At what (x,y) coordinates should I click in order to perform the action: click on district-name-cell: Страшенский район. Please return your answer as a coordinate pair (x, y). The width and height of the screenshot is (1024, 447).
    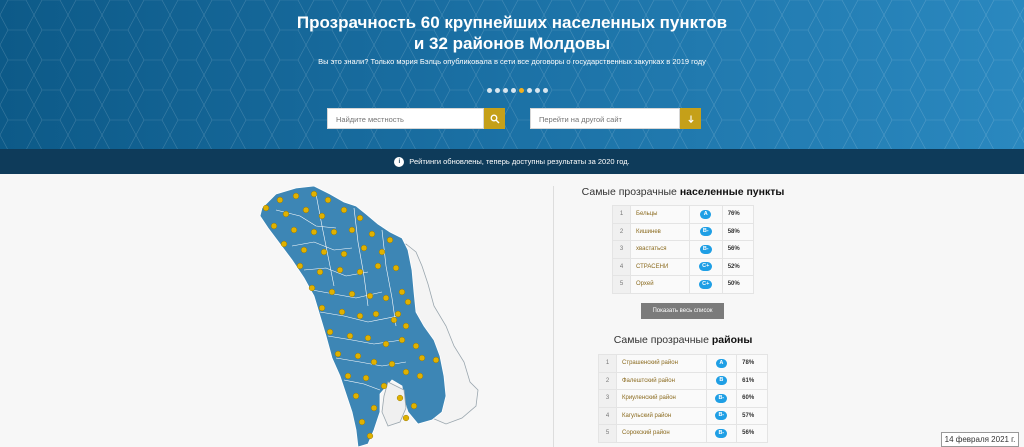
    Looking at the image, I should click on (661, 363).